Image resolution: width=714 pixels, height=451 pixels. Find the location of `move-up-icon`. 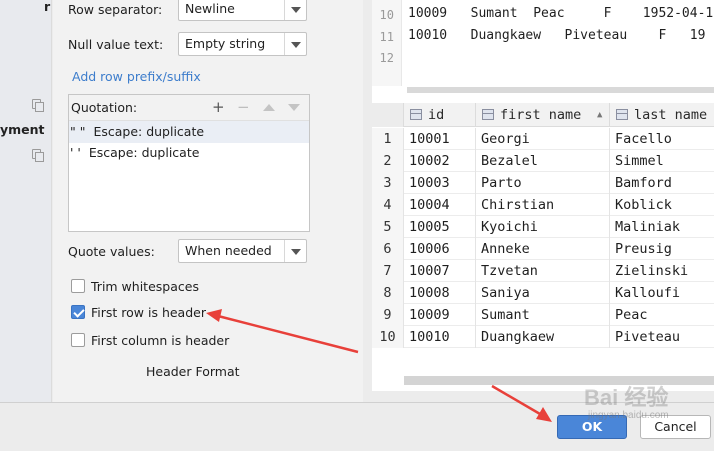

move-up-icon is located at coordinates (269, 107).